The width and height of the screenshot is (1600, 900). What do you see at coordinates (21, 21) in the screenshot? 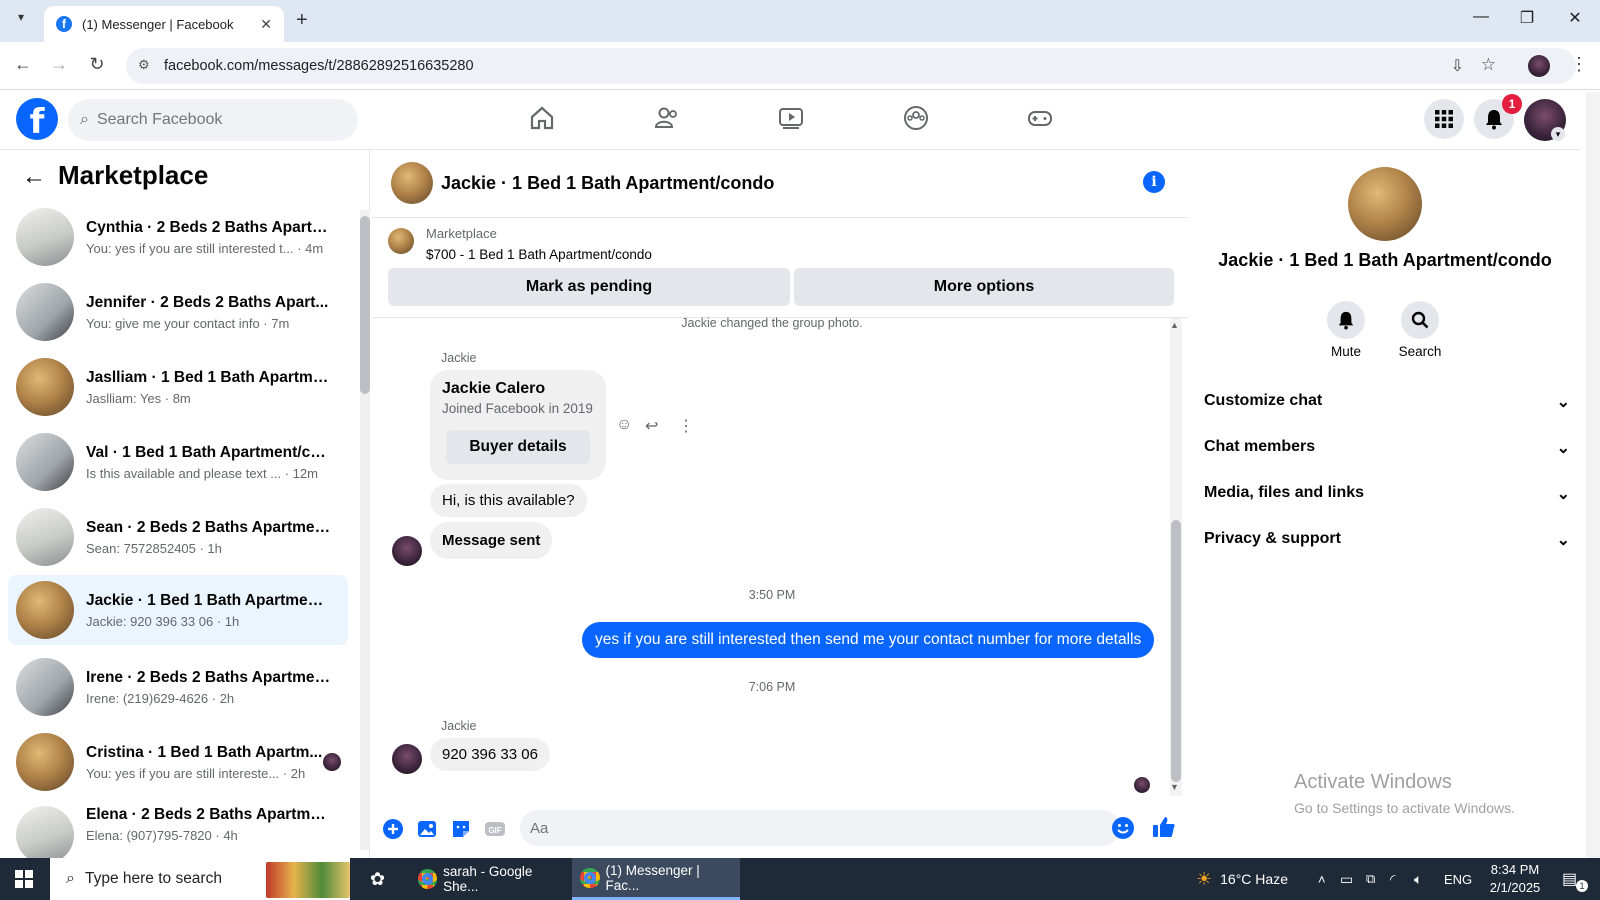
I see `tab-search-chevron-icon: ▾` at bounding box center [21, 21].